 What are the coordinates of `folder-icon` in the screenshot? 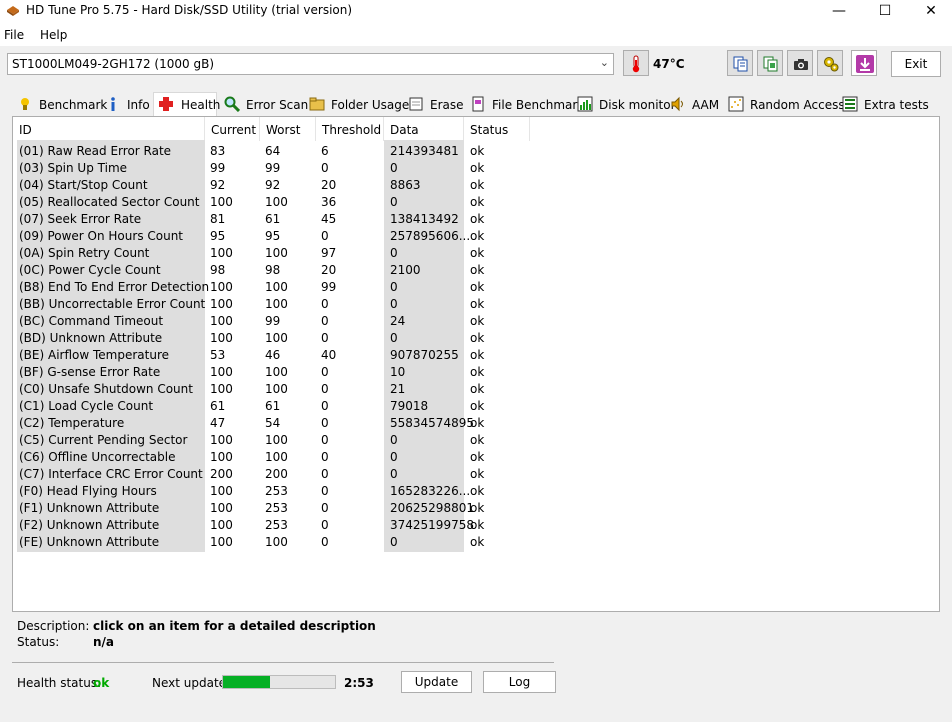 It's located at (317, 104).